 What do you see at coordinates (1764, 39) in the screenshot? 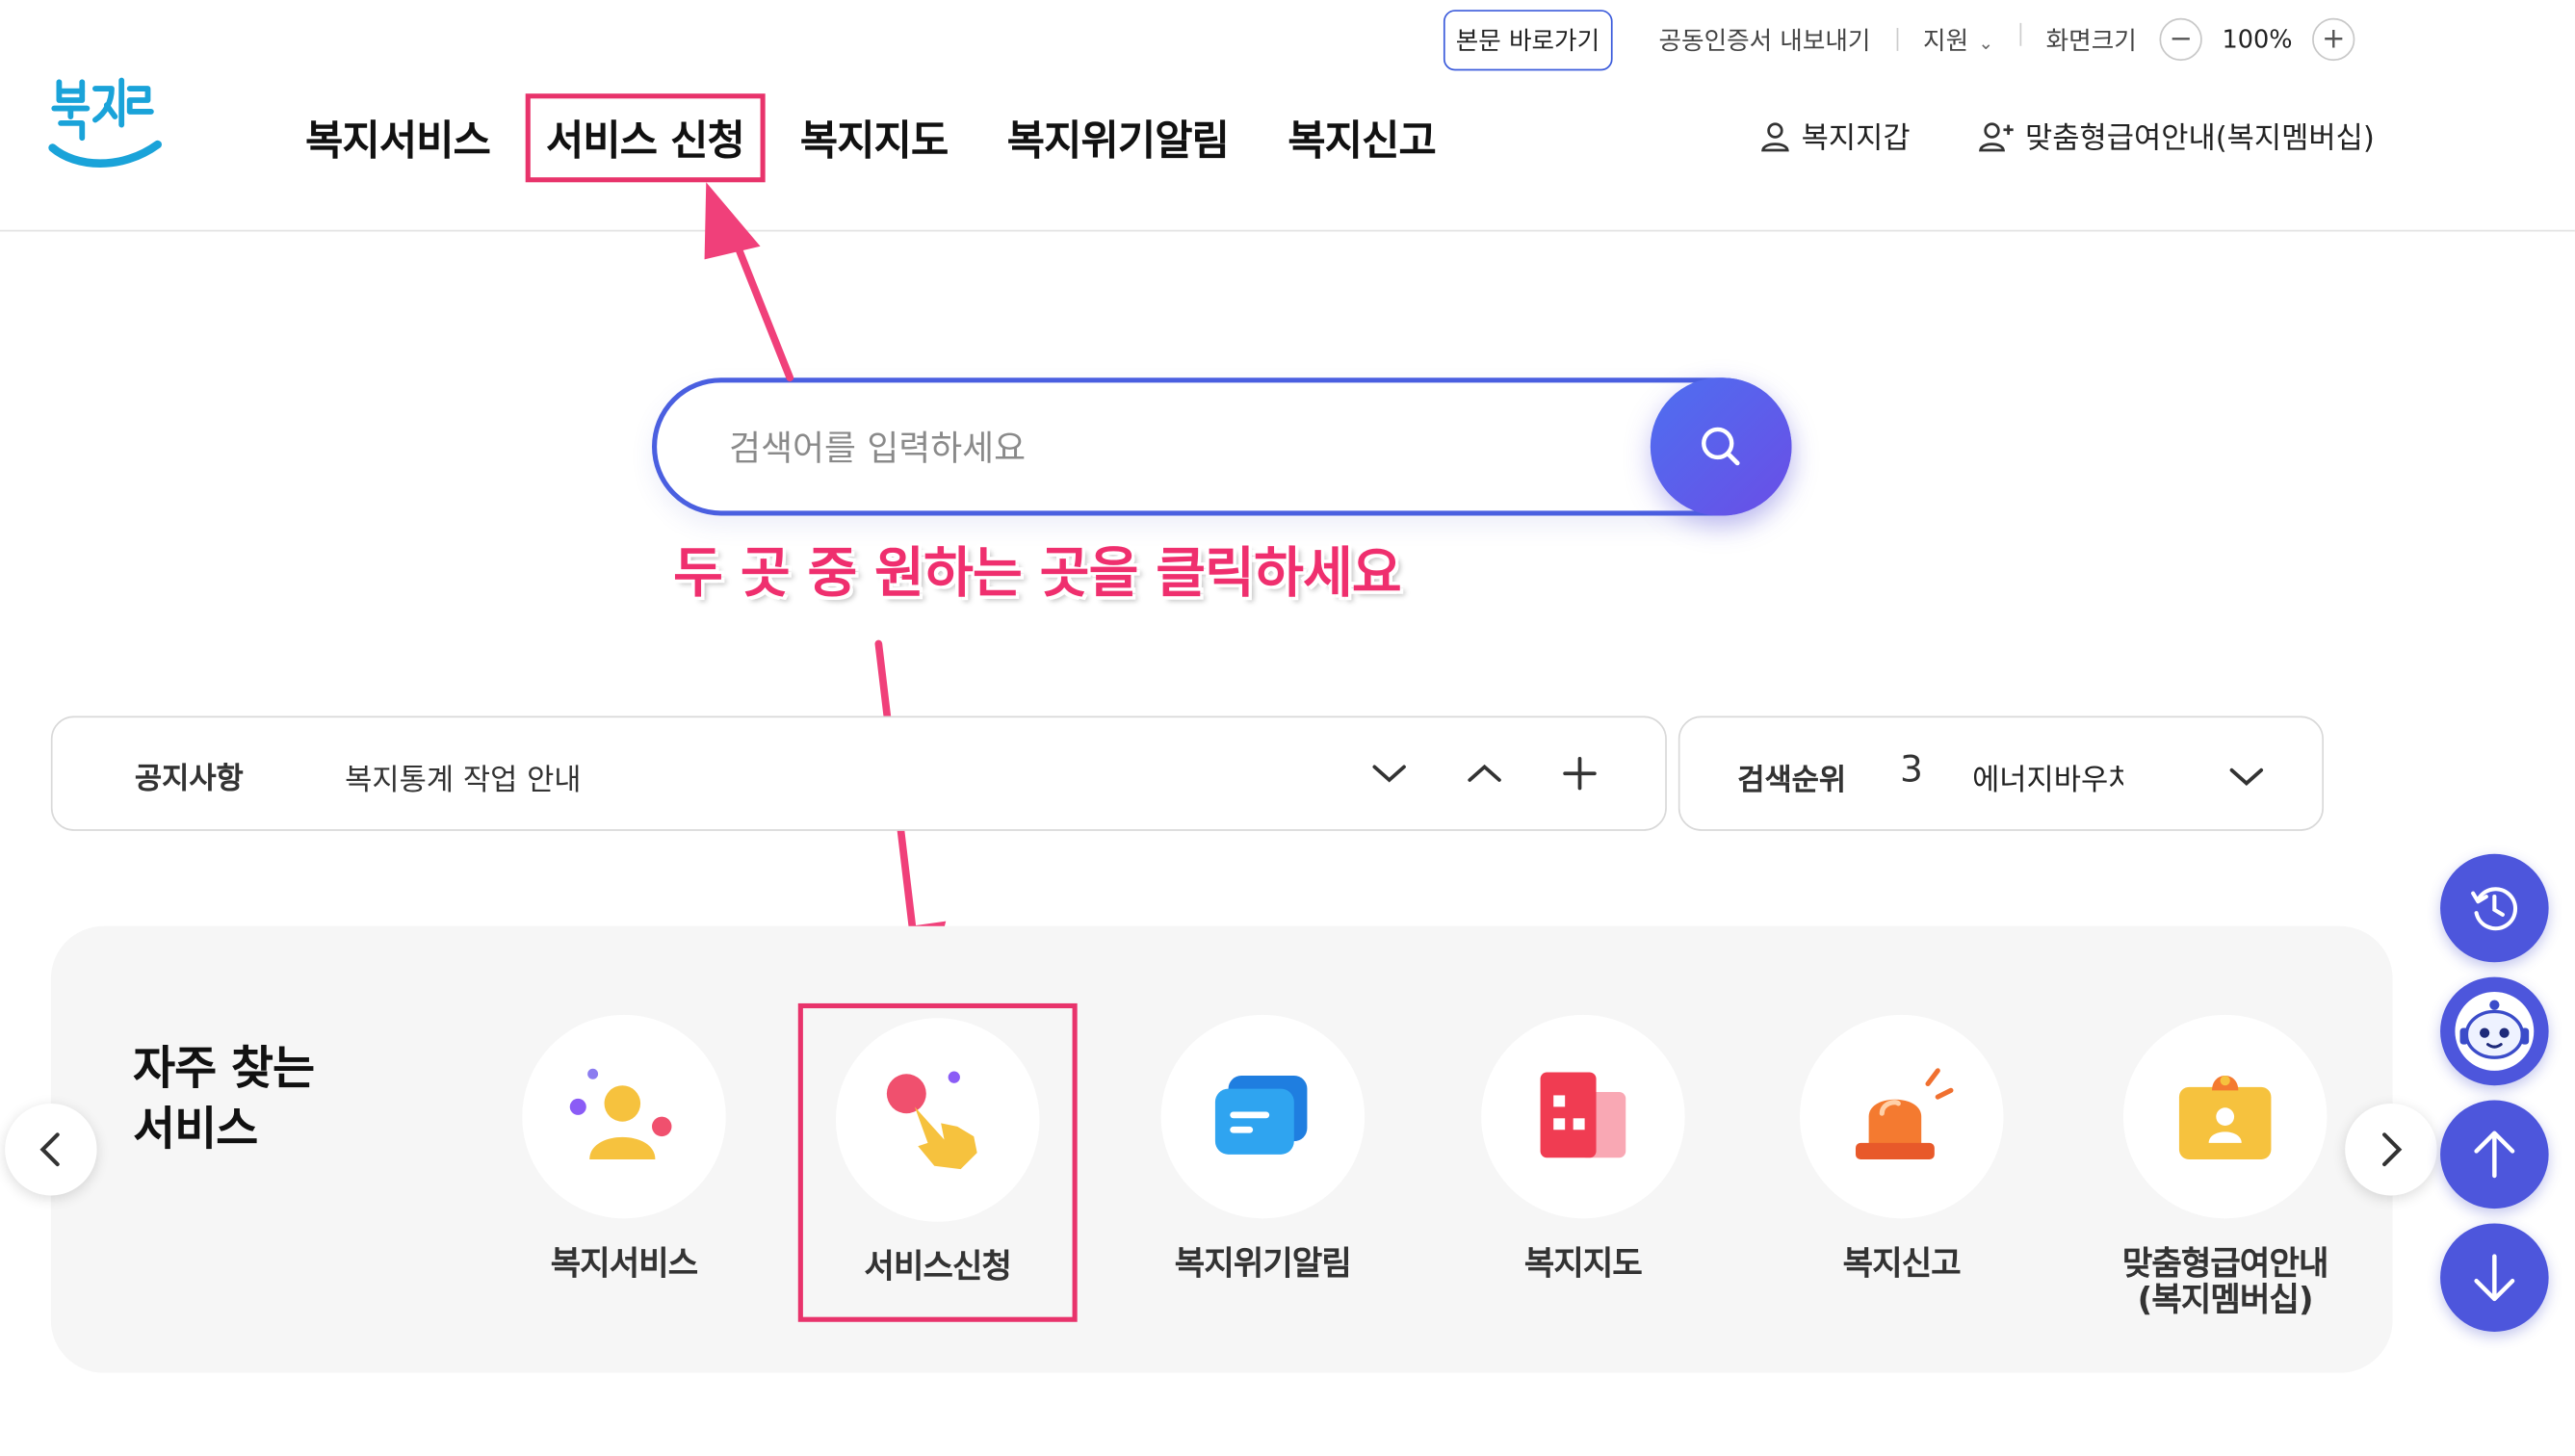
I see `cert-export-link: 공동인증서 내보내기` at bounding box center [1764, 39].